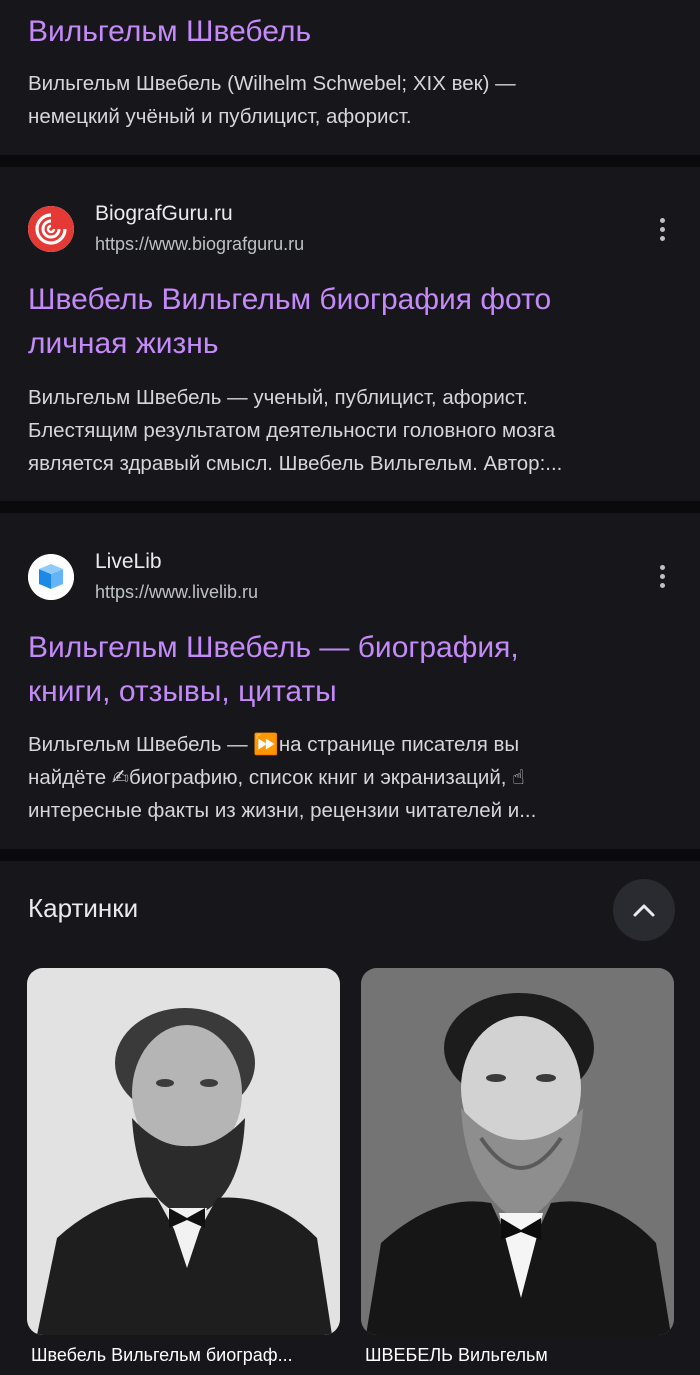 This screenshot has height=1375, width=700. I want to click on snippet-line: немецкий учёный и публицист, афорист., so click(220, 116).